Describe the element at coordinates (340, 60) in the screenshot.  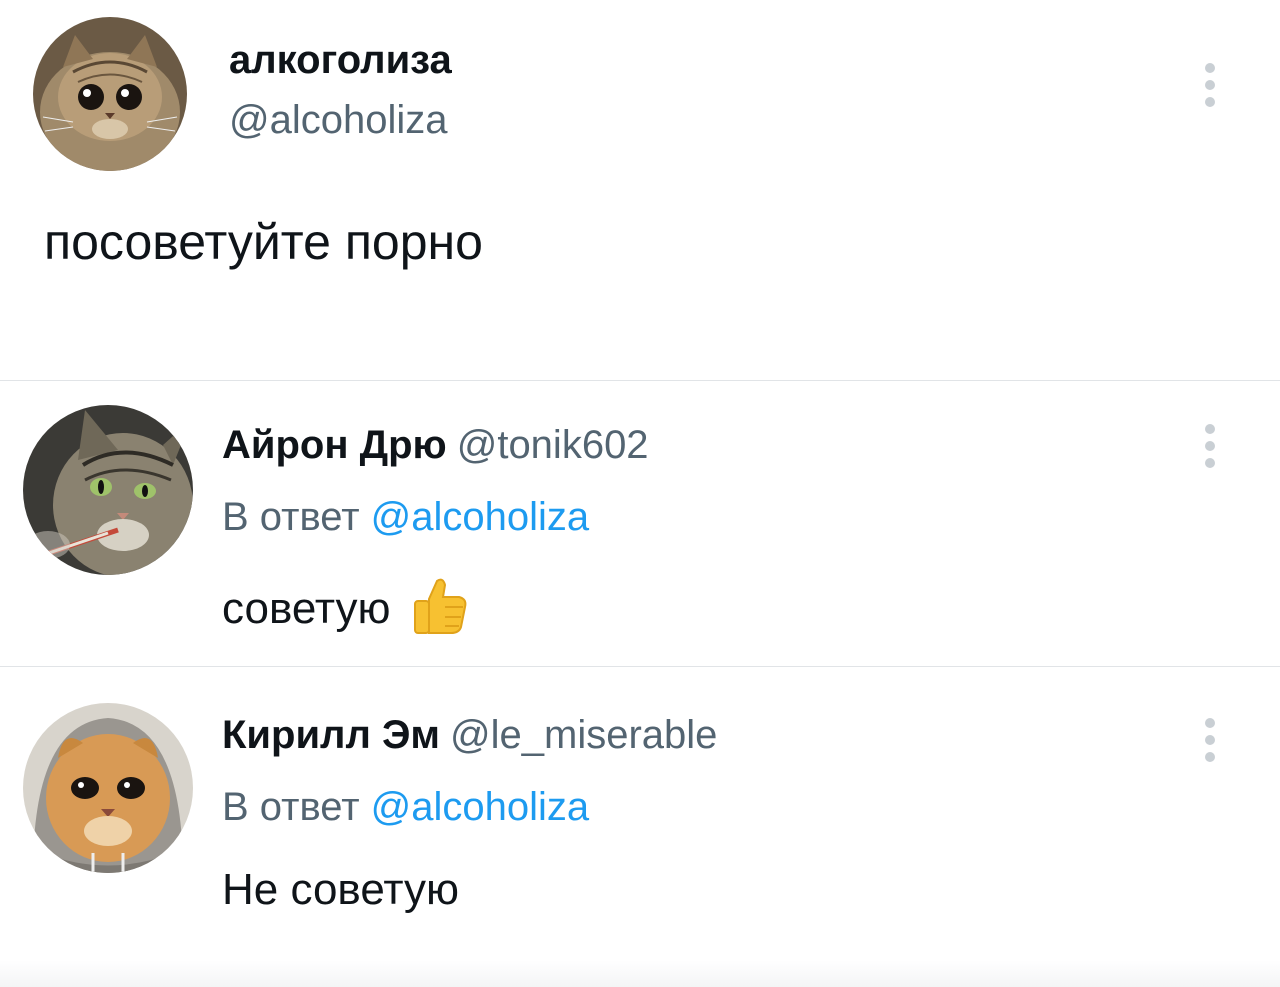
I see `author-name: алкоголиза` at that location.